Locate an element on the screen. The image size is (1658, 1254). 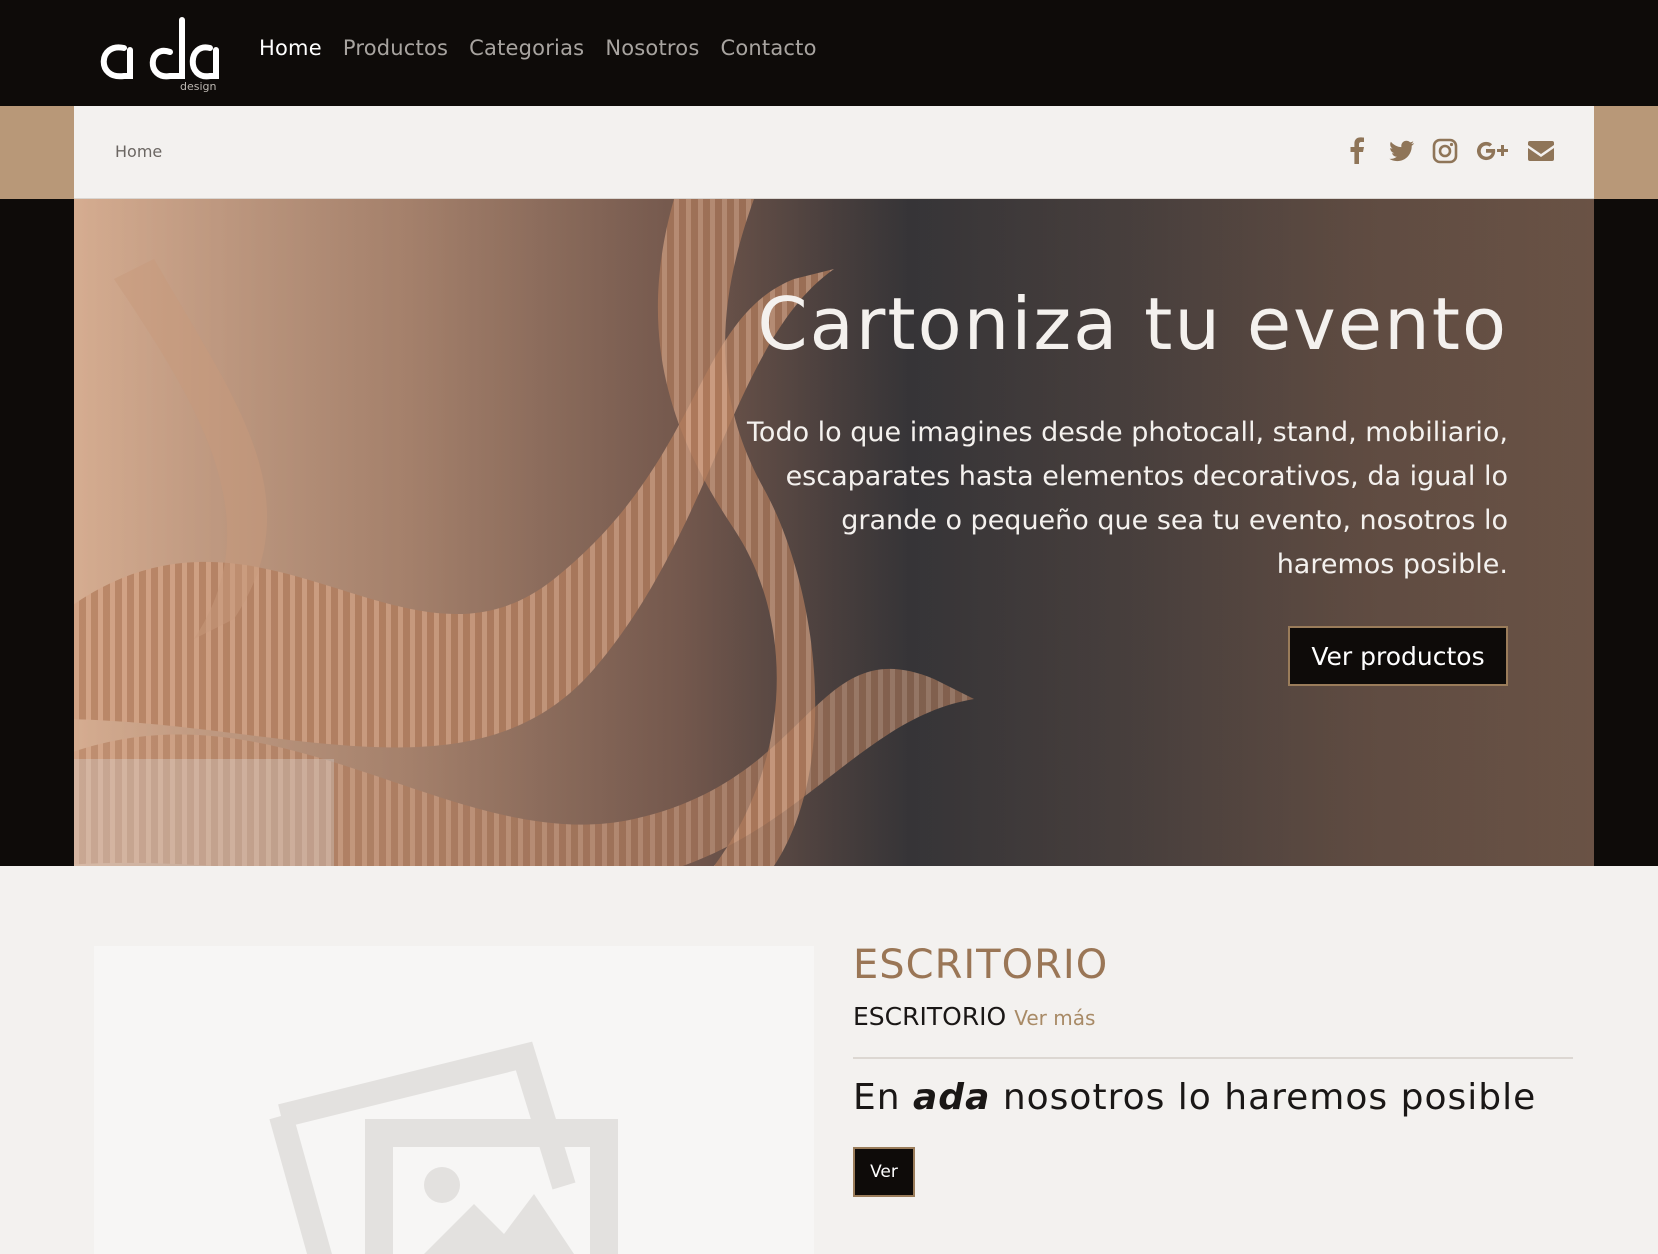
twitter-icon is located at coordinates (1401, 151).